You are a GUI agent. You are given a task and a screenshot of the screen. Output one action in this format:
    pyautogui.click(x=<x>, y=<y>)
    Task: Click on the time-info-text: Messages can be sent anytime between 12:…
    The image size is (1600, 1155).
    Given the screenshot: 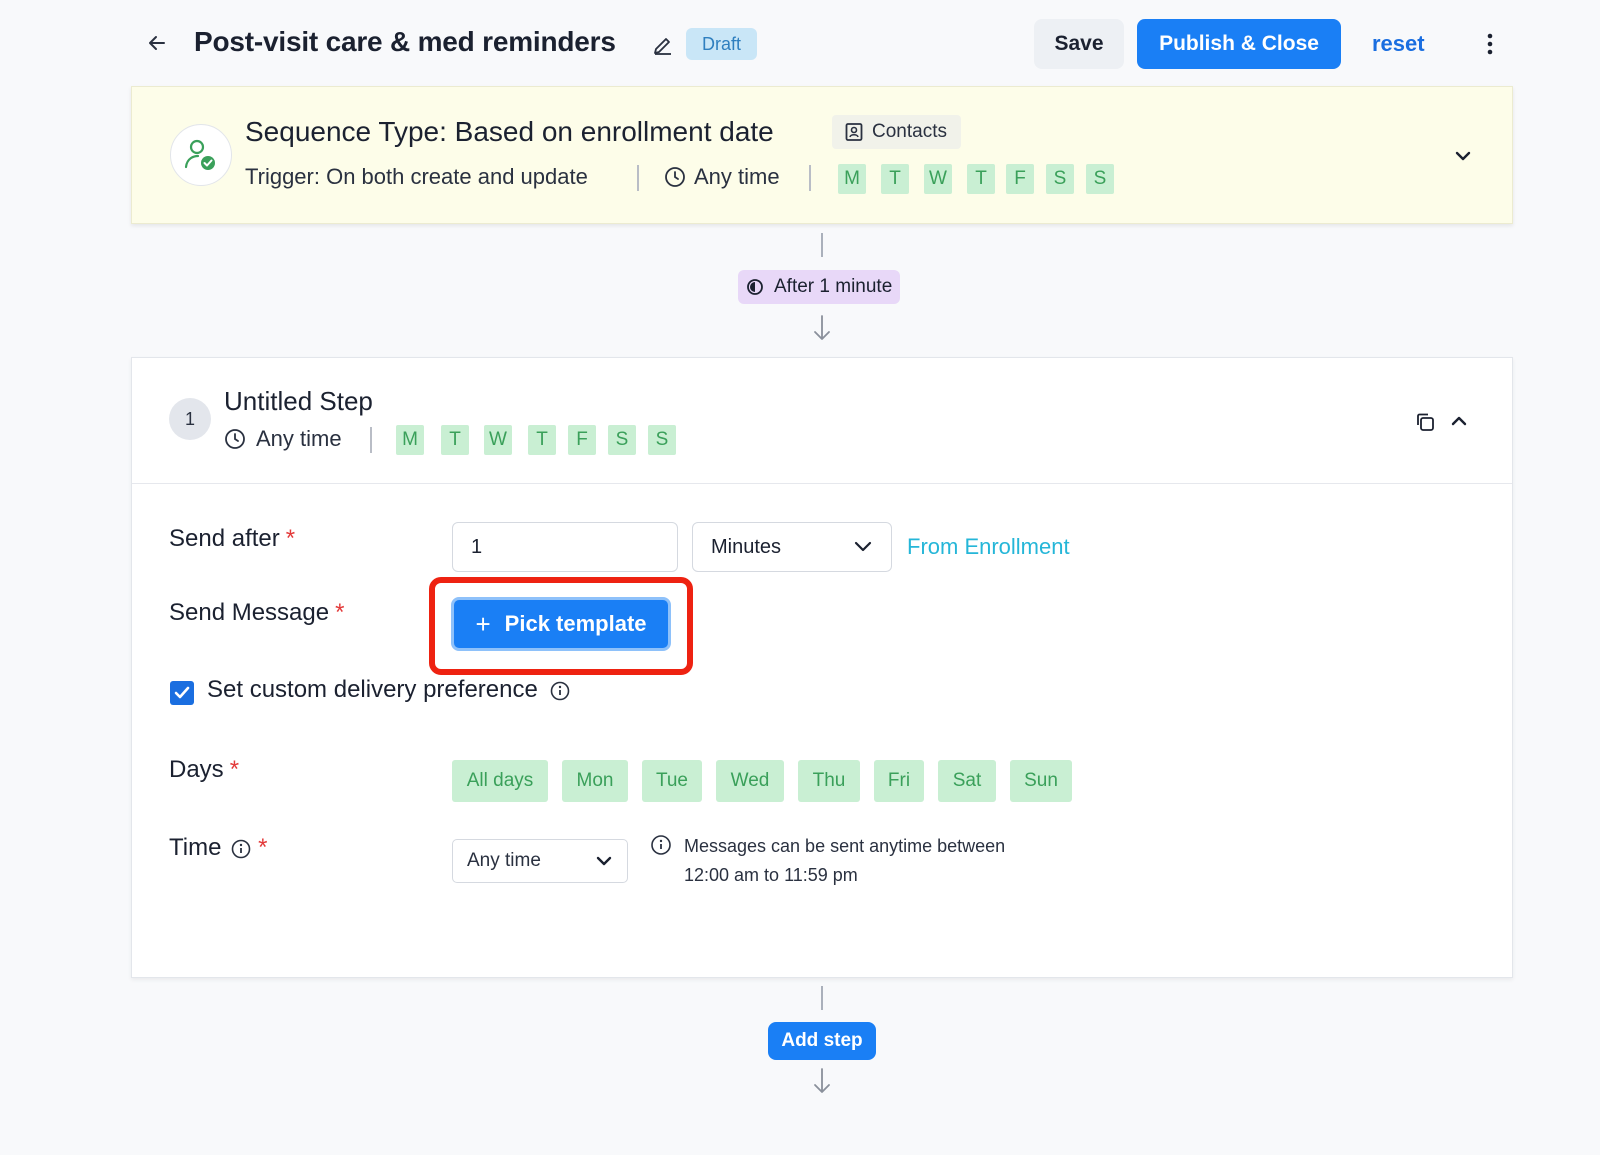 What is the action you would take?
    pyautogui.click(x=844, y=861)
    